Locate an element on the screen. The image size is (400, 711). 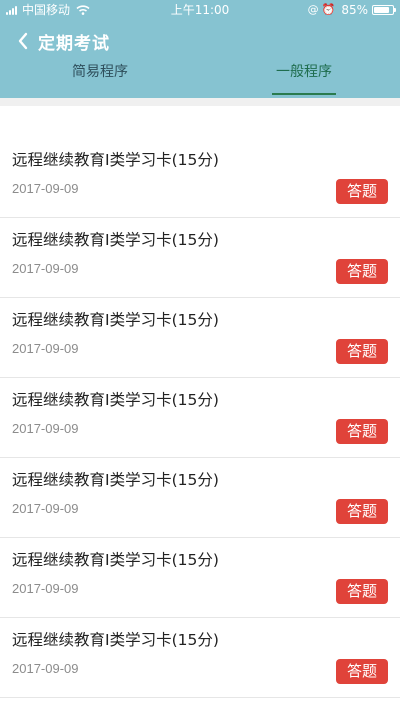
nav-bar: 定期考试 is located at coordinates (200, 41).